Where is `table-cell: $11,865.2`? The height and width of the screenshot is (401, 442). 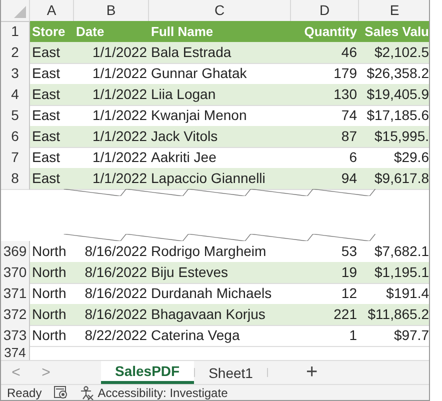 table-cell: $11,865.2 is located at coordinates (394, 315).